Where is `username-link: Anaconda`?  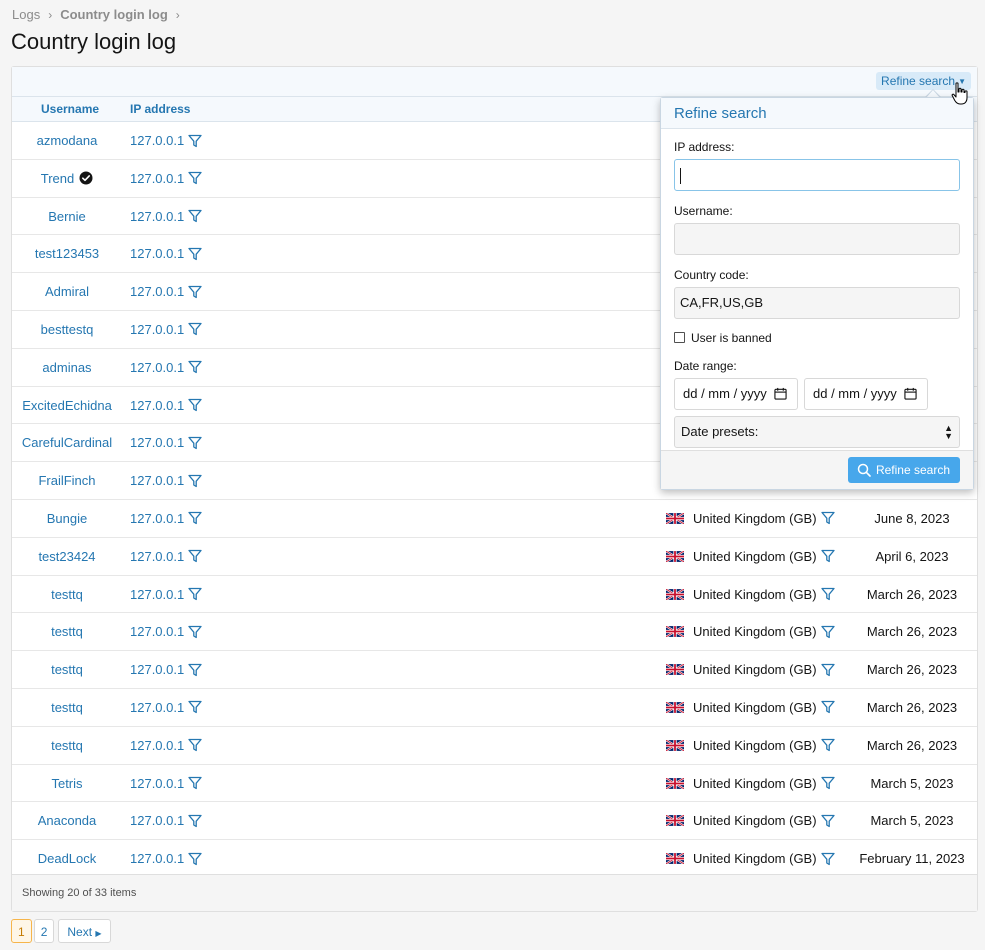 username-link: Anaconda is located at coordinates (67, 820).